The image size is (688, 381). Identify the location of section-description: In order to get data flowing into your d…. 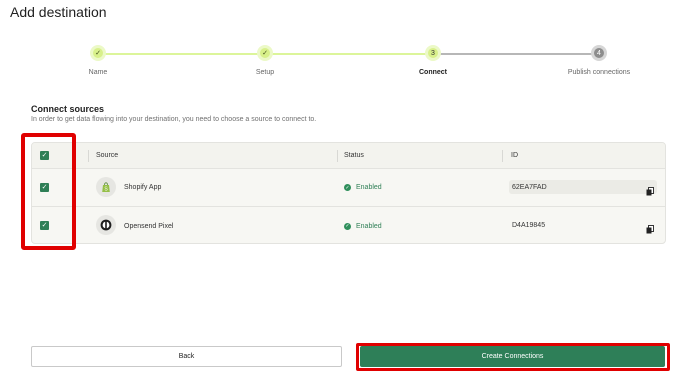
(174, 119).